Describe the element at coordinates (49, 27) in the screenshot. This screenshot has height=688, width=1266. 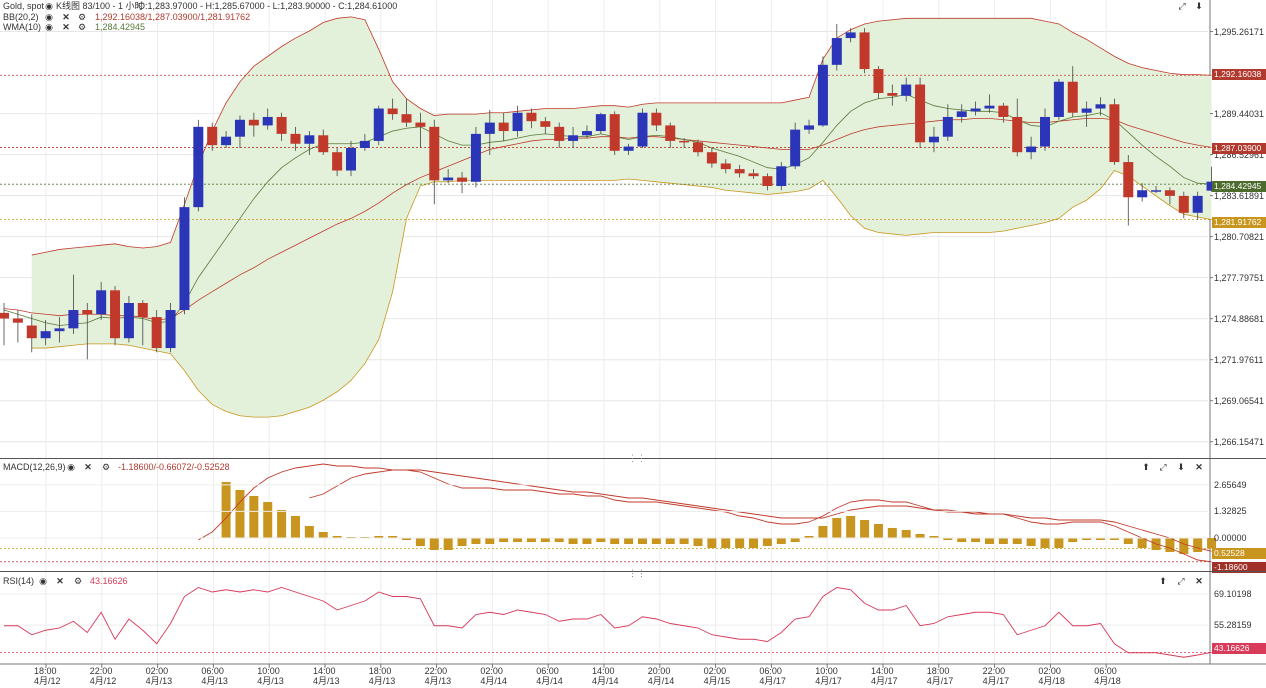
I see `wma-eye-icon: ◉` at that location.